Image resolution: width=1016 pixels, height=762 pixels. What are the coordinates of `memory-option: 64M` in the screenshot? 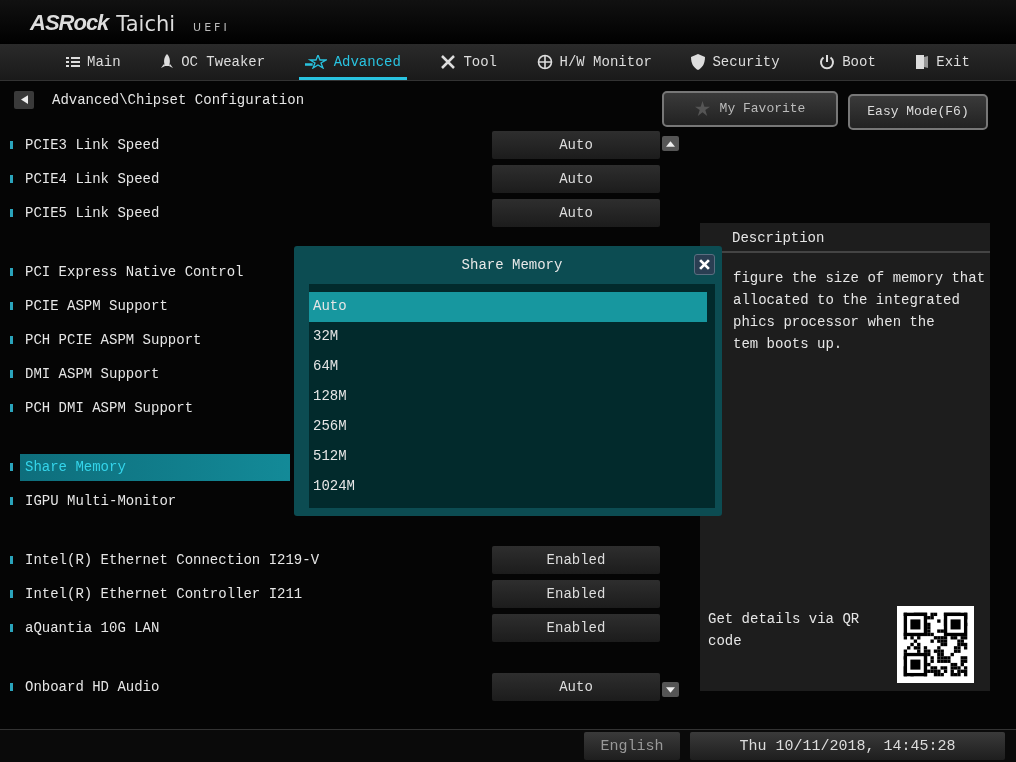 It's located at (508, 367).